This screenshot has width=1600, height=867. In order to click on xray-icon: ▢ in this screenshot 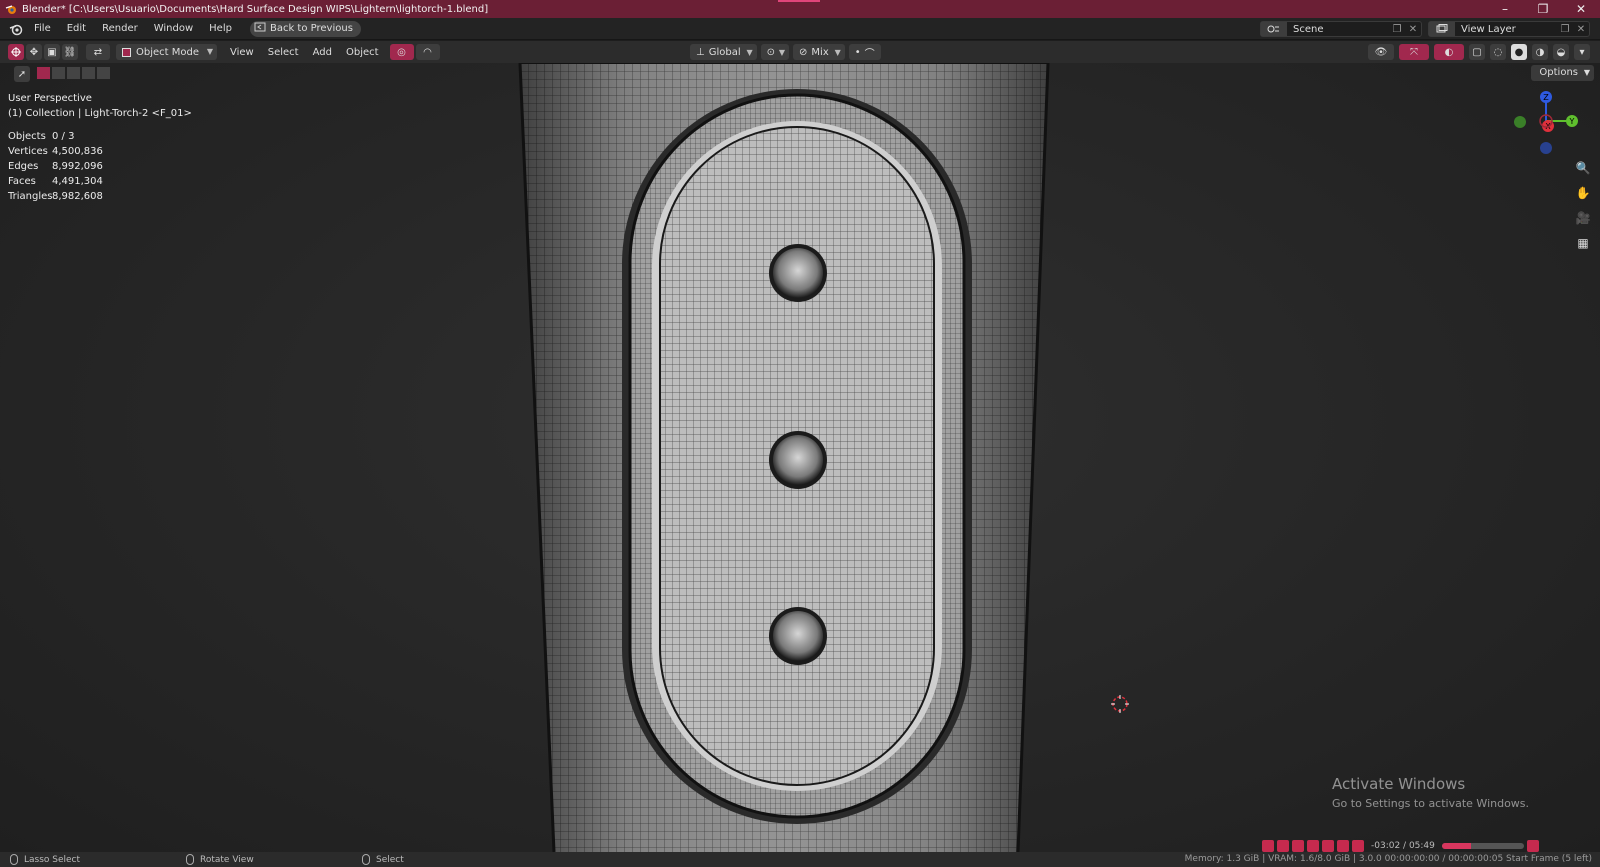, I will do `click(1477, 52)`.